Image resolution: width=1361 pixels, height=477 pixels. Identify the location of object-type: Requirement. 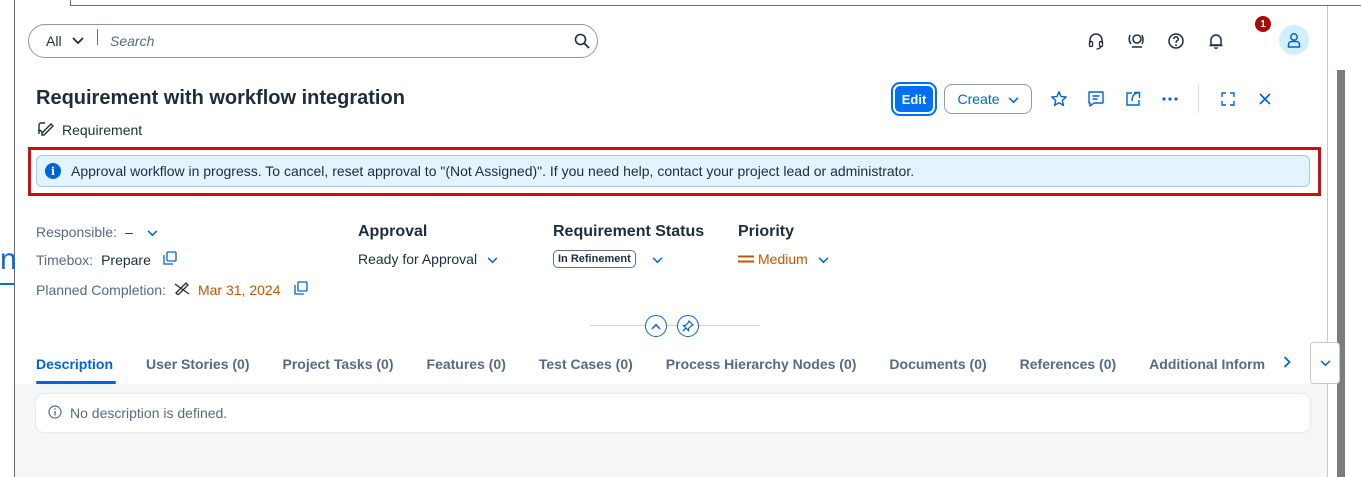
(102, 129).